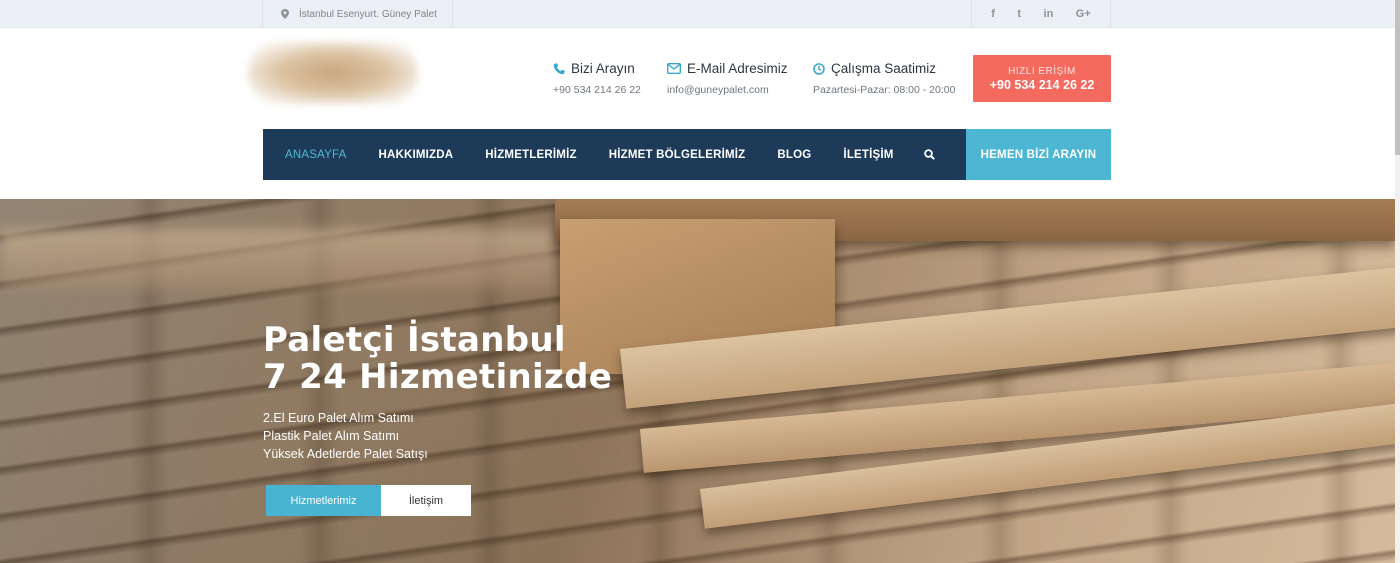 The image size is (1400, 563). Describe the element at coordinates (415, 155) in the screenshot. I see `nav-item-about: HAKKIMIZDA` at that location.